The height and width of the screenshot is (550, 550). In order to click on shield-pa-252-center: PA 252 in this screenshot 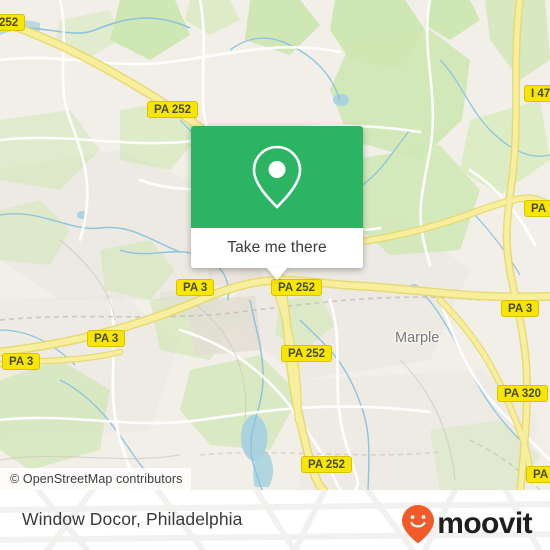, I will do `click(297, 287)`.